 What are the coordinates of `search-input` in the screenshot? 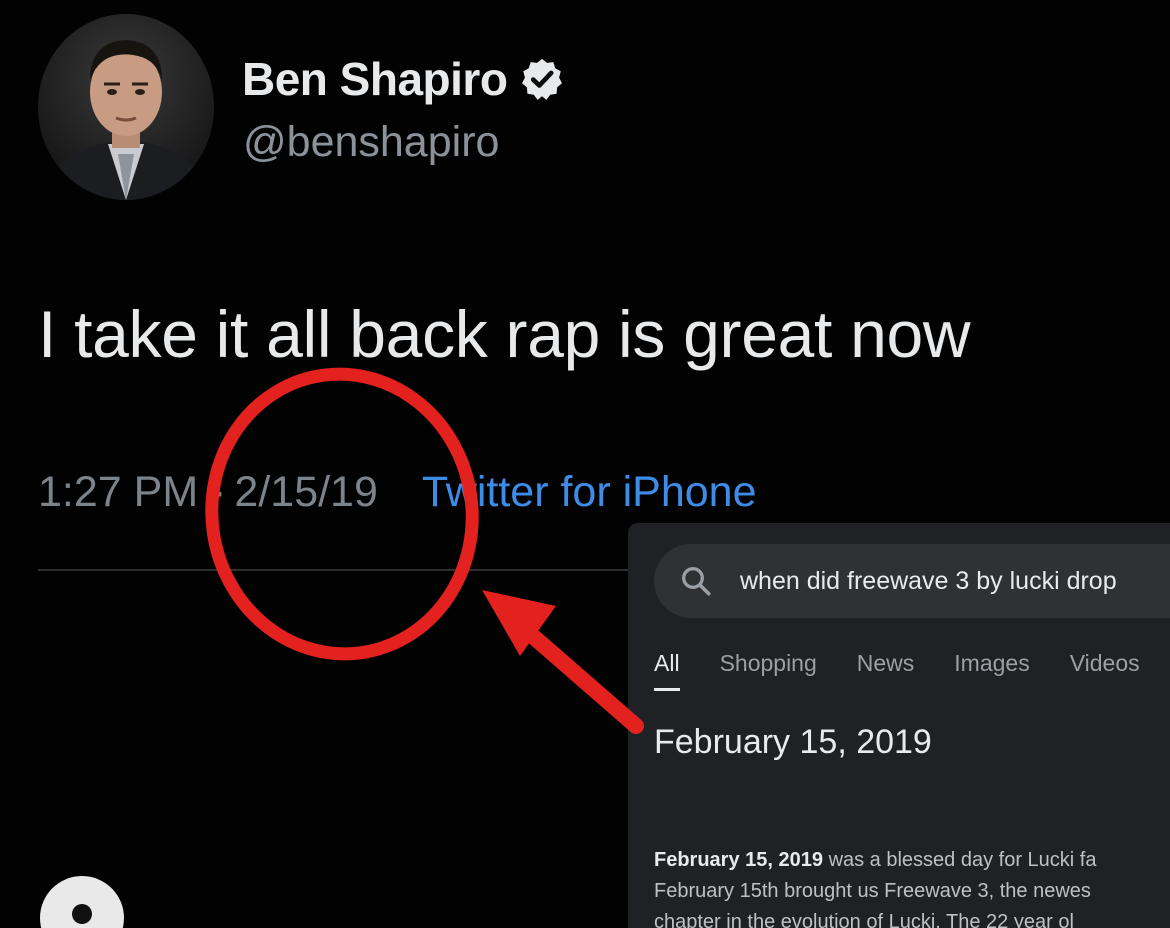 It's located at (955, 581).